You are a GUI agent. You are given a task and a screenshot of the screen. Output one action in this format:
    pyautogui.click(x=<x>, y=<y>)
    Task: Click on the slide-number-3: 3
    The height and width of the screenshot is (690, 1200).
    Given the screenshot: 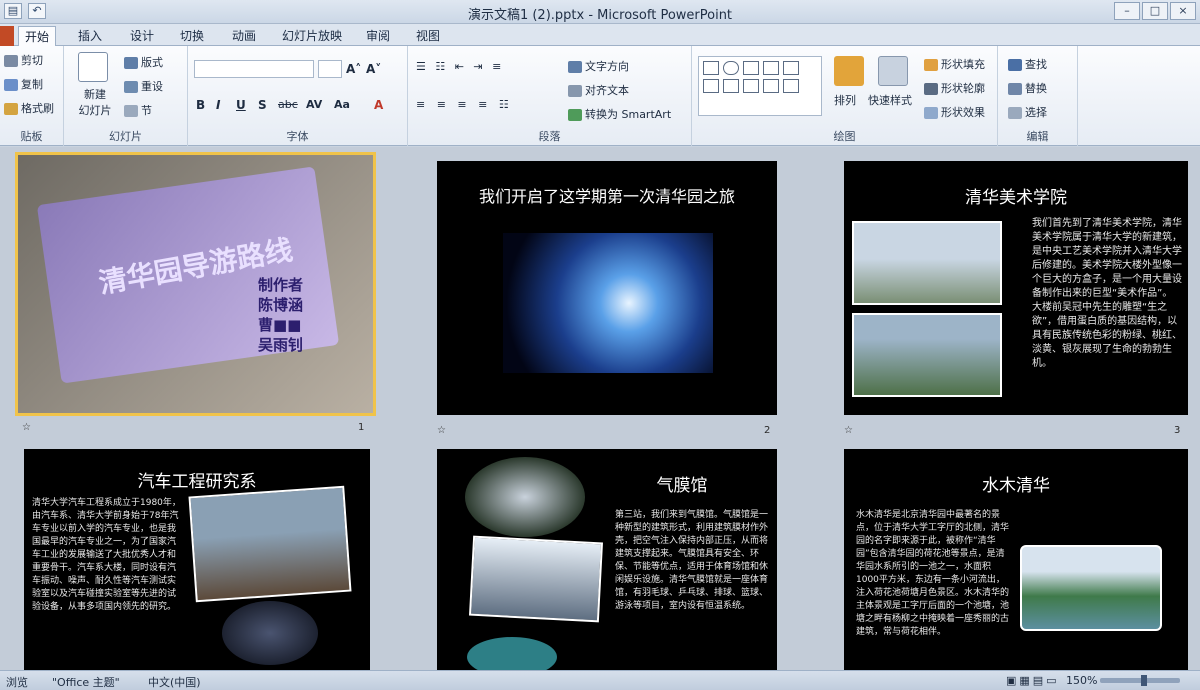 What is the action you would take?
    pyautogui.click(x=1177, y=430)
    